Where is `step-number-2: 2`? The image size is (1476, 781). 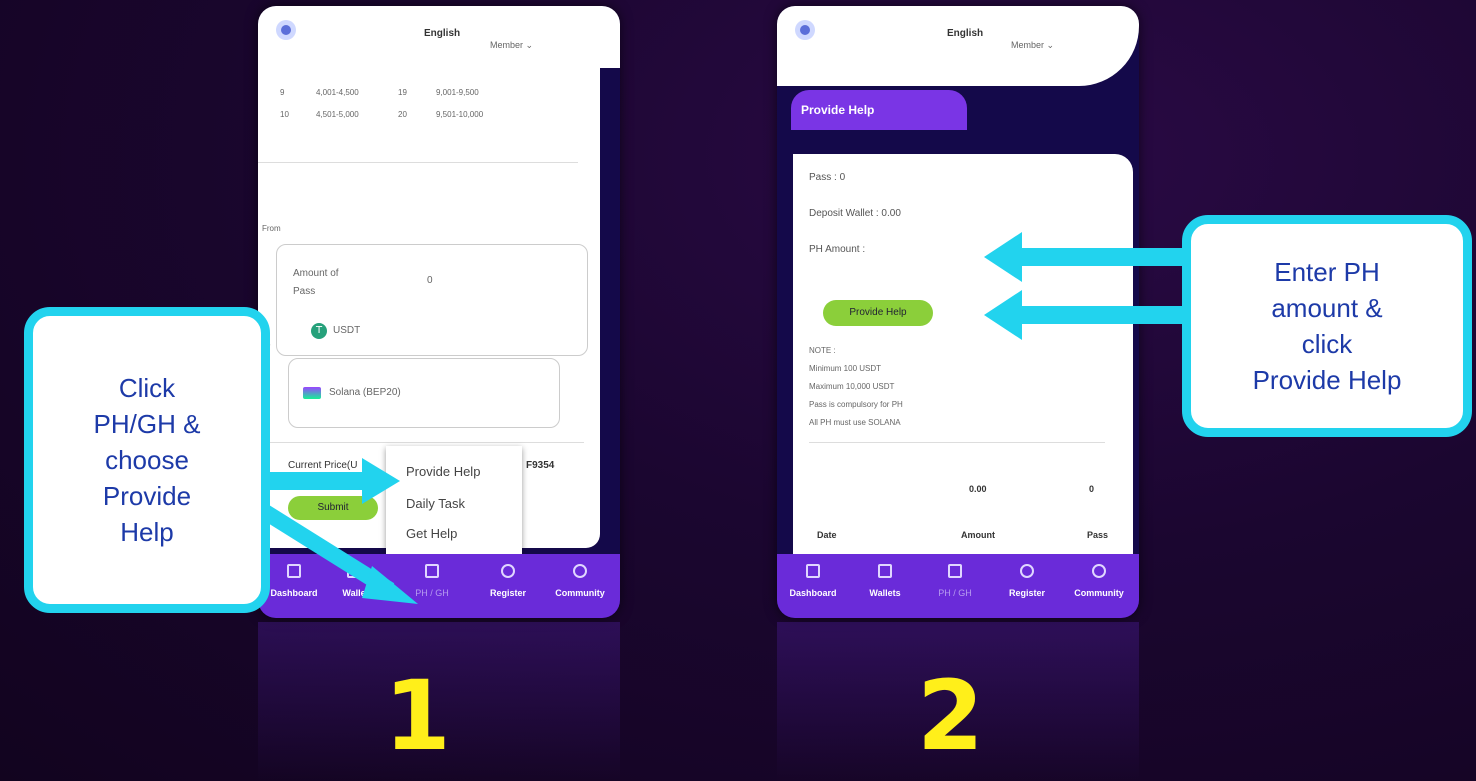 step-number-2: 2 is located at coordinates (950, 716).